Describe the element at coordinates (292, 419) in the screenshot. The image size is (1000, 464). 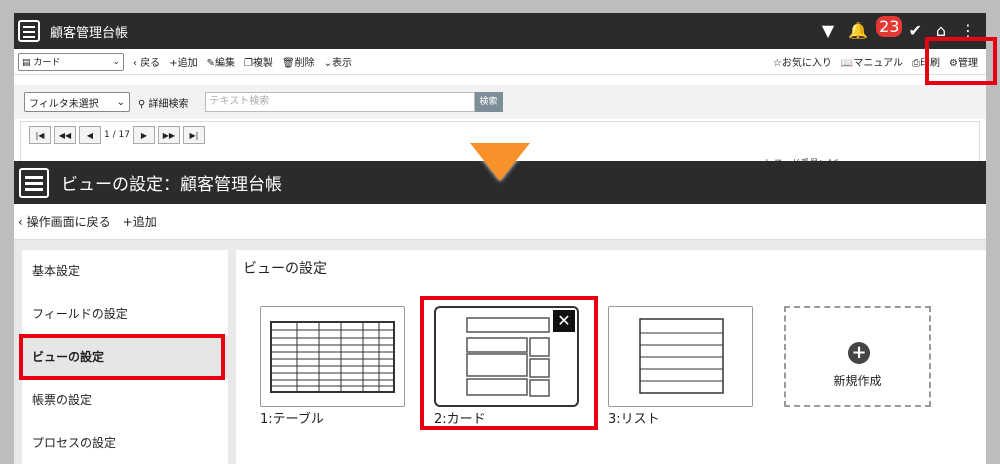
I see `view-label-table: 1:テーブル` at that location.